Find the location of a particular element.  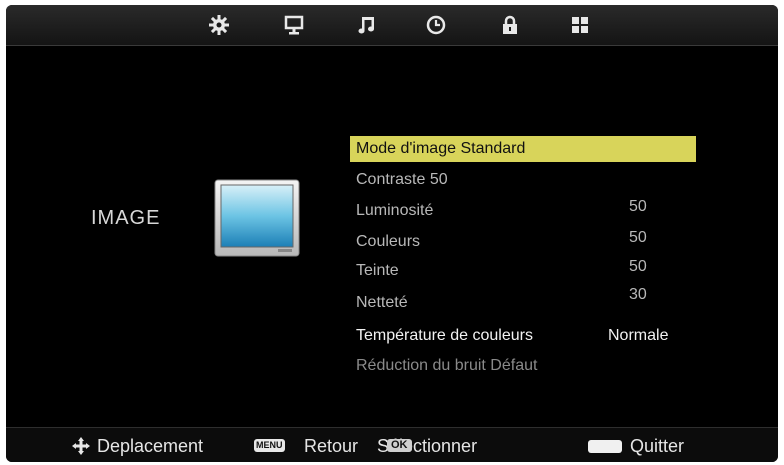

section-title: IMAGE is located at coordinates (126, 218).